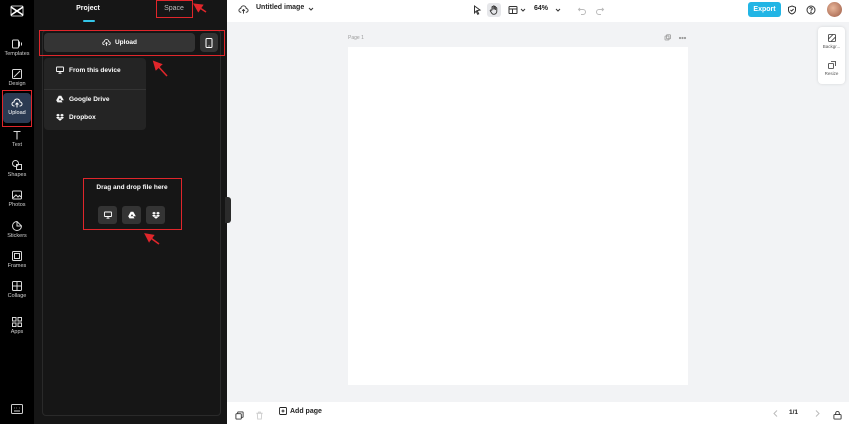 This screenshot has height=424, width=849. What do you see at coordinates (775, 413) in the screenshot?
I see `chevron-left-icon` at bounding box center [775, 413].